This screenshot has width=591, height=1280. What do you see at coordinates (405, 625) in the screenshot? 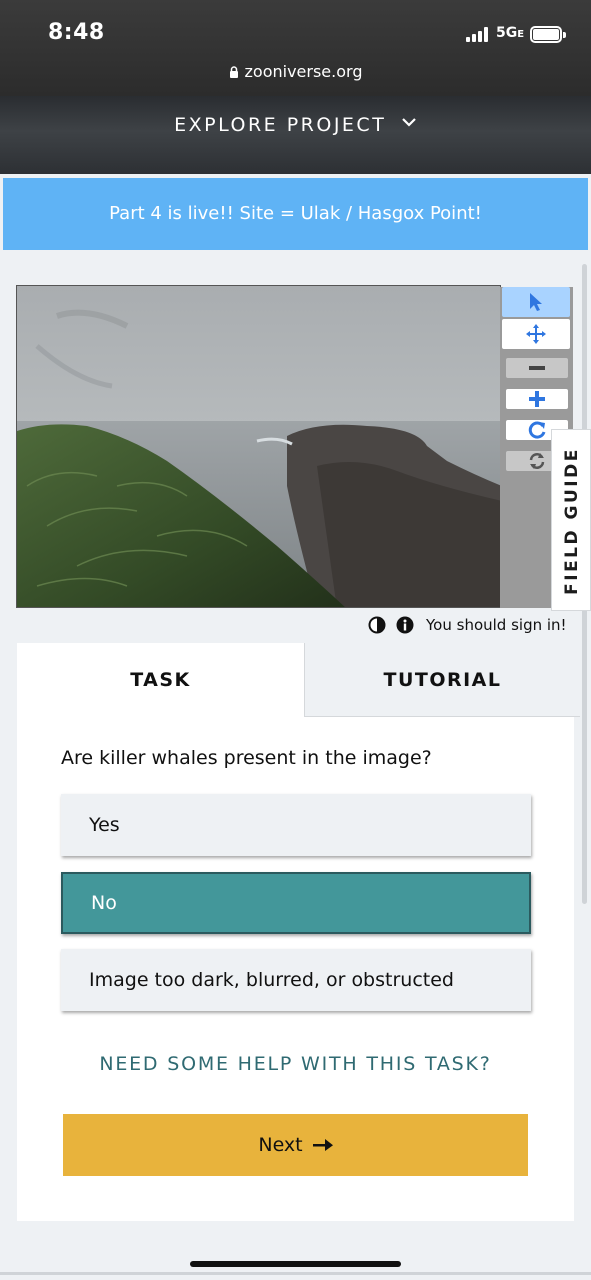
I see `info-icon` at bounding box center [405, 625].